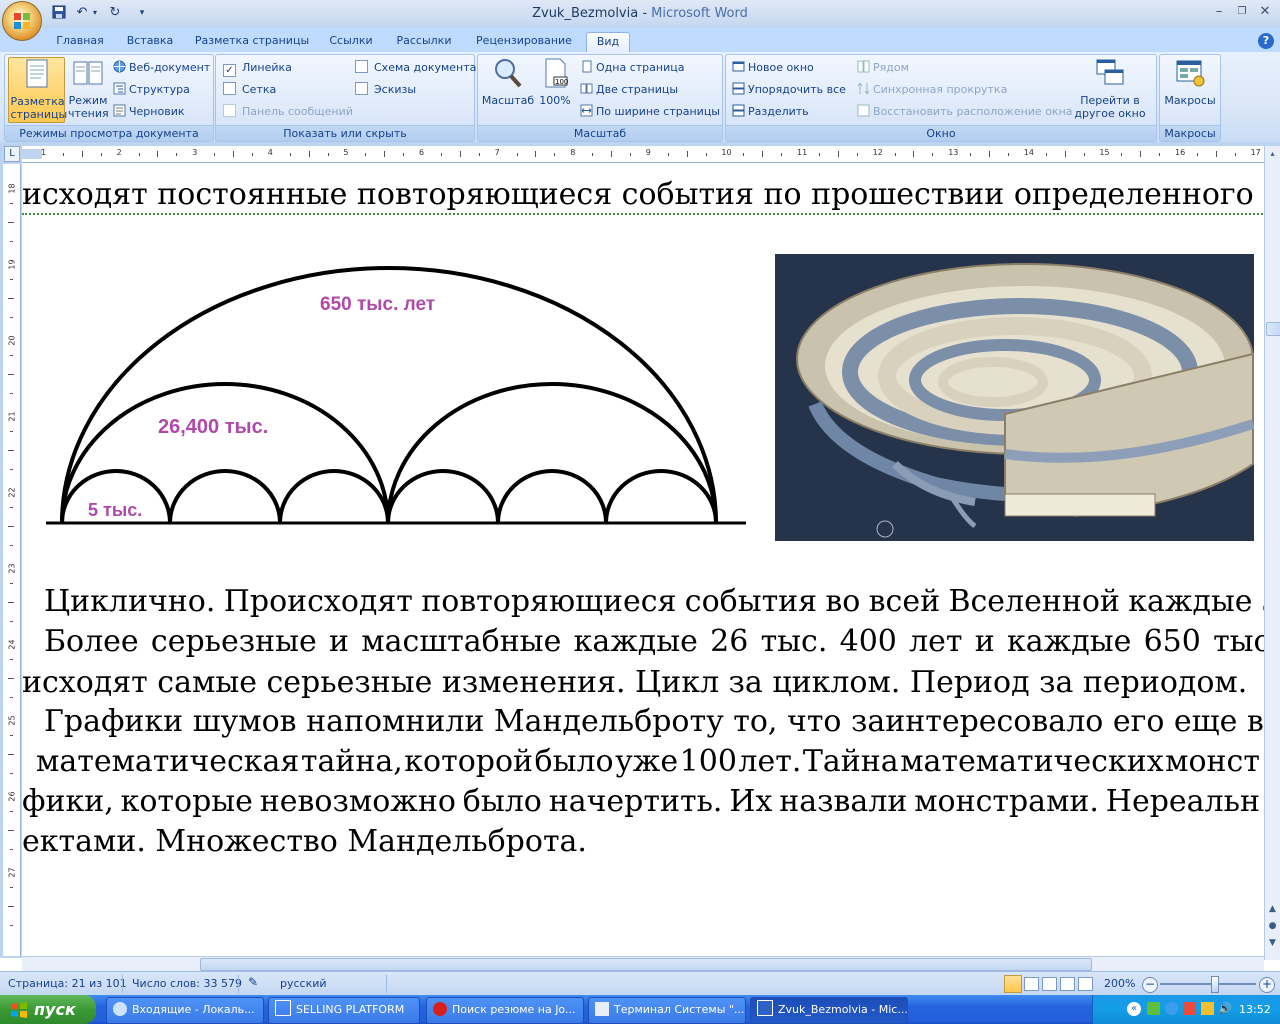  I want to click on horizontal-scrollbar, so click(643, 963).